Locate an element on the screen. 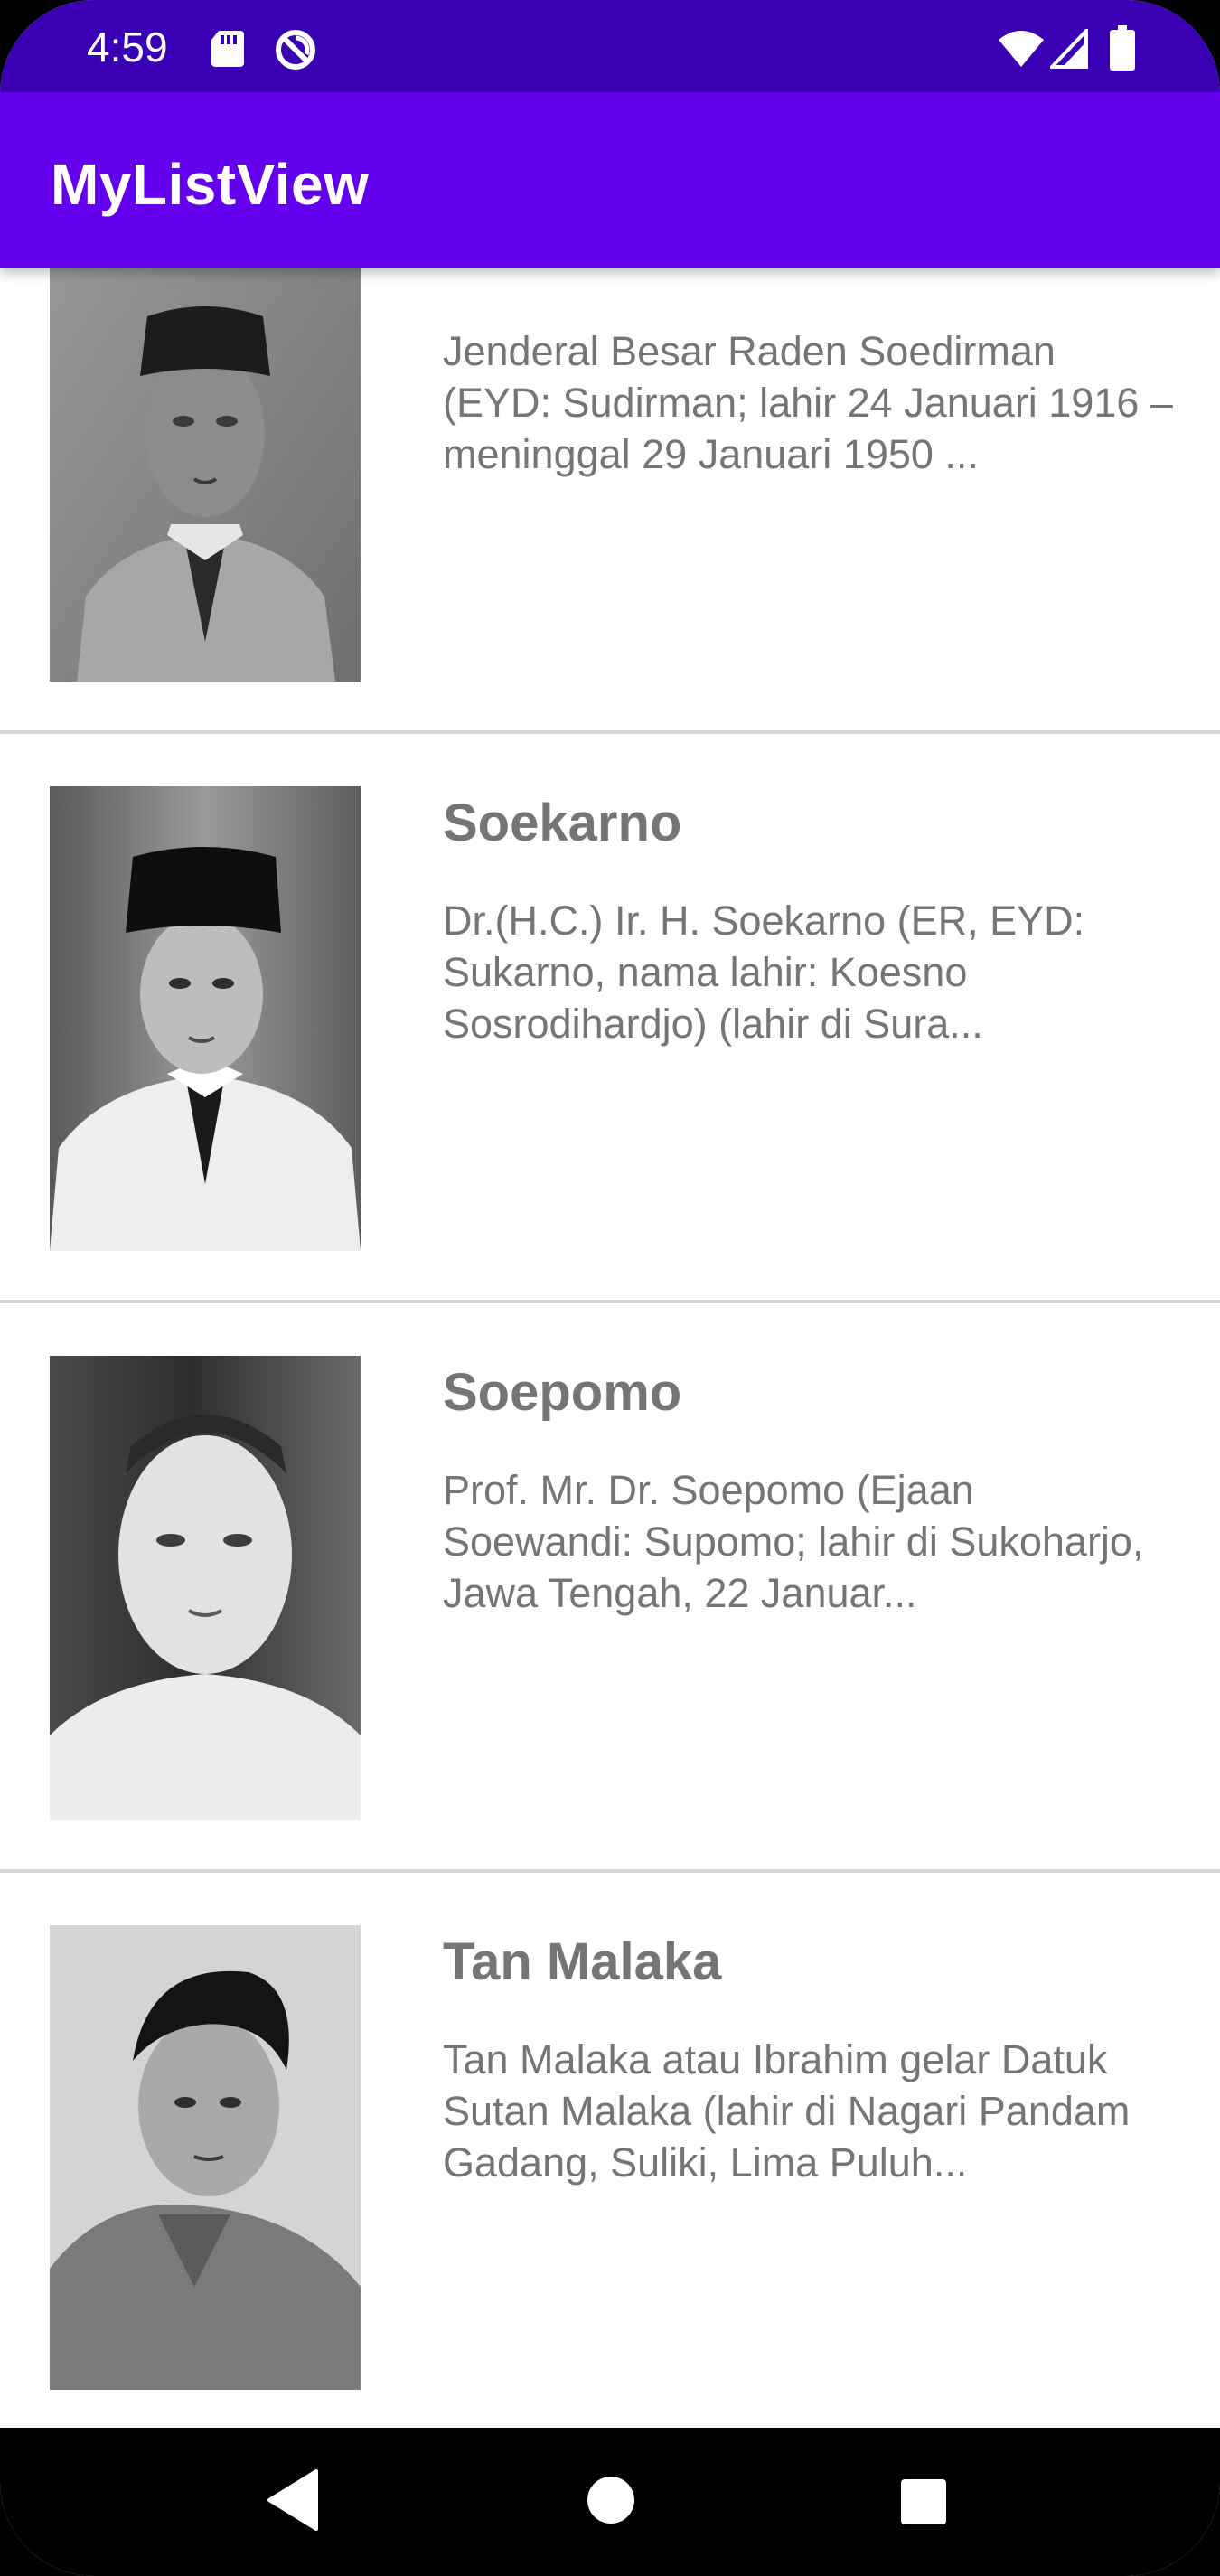 The width and height of the screenshot is (1220, 2576). hero-name: Soepomo is located at coordinates (562, 1392).